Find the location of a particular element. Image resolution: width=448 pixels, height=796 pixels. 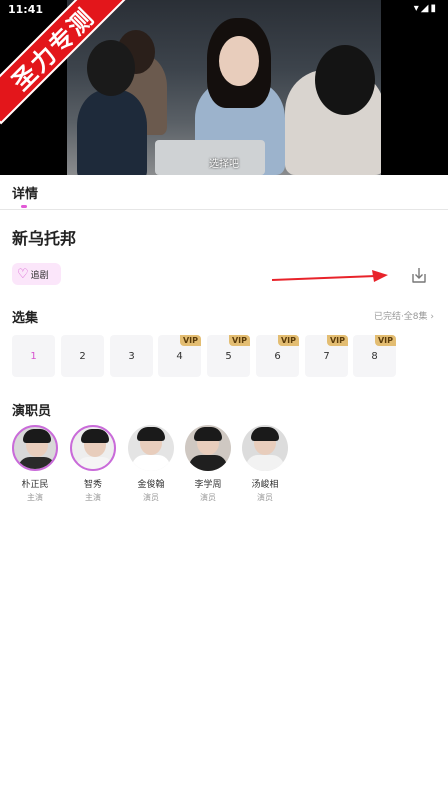

episodes-section-title: 选集 is located at coordinates (25, 318).